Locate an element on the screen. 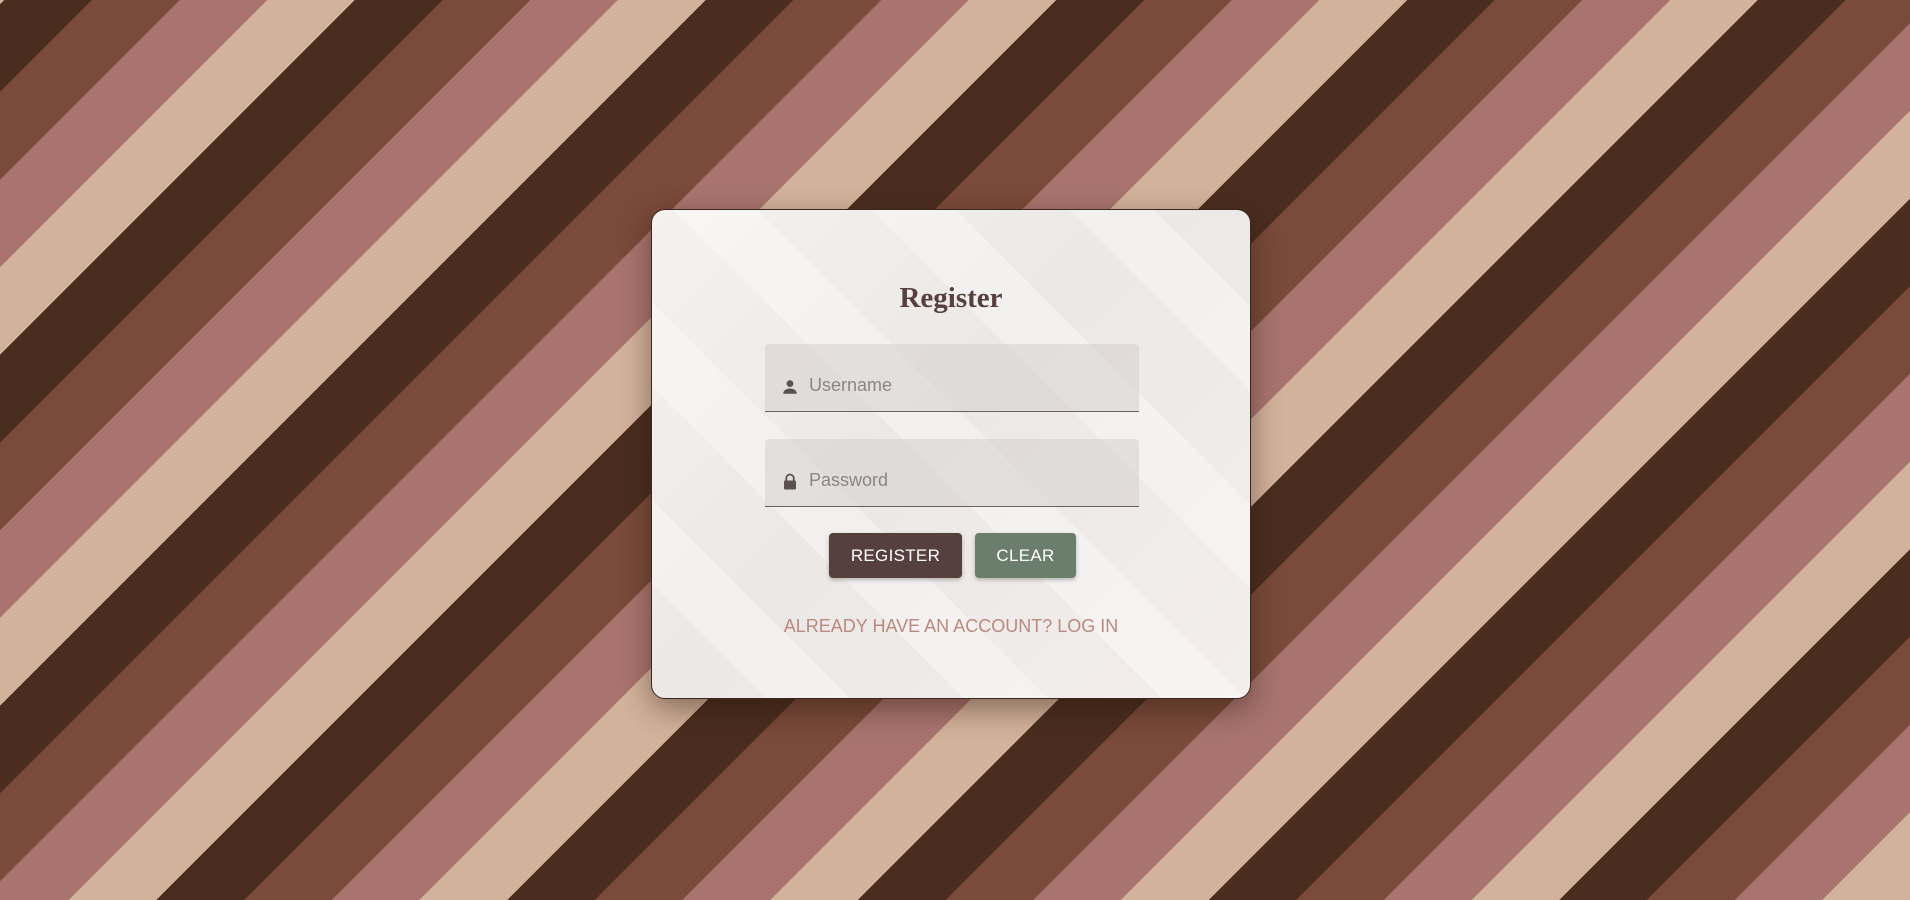  lock-icon is located at coordinates (790, 482).